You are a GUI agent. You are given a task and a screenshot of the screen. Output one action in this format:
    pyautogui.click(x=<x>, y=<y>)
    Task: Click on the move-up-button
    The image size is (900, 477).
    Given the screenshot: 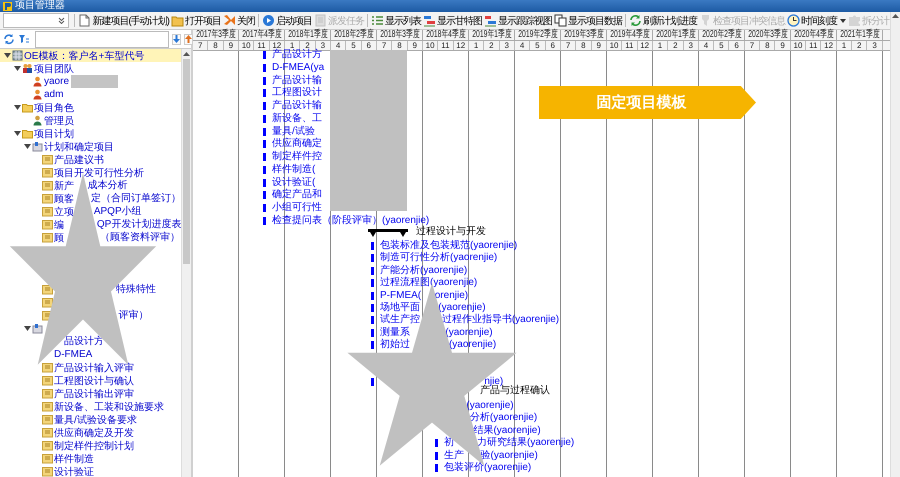 What is the action you would take?
    pyautogui.click(x=188, y=39)
    